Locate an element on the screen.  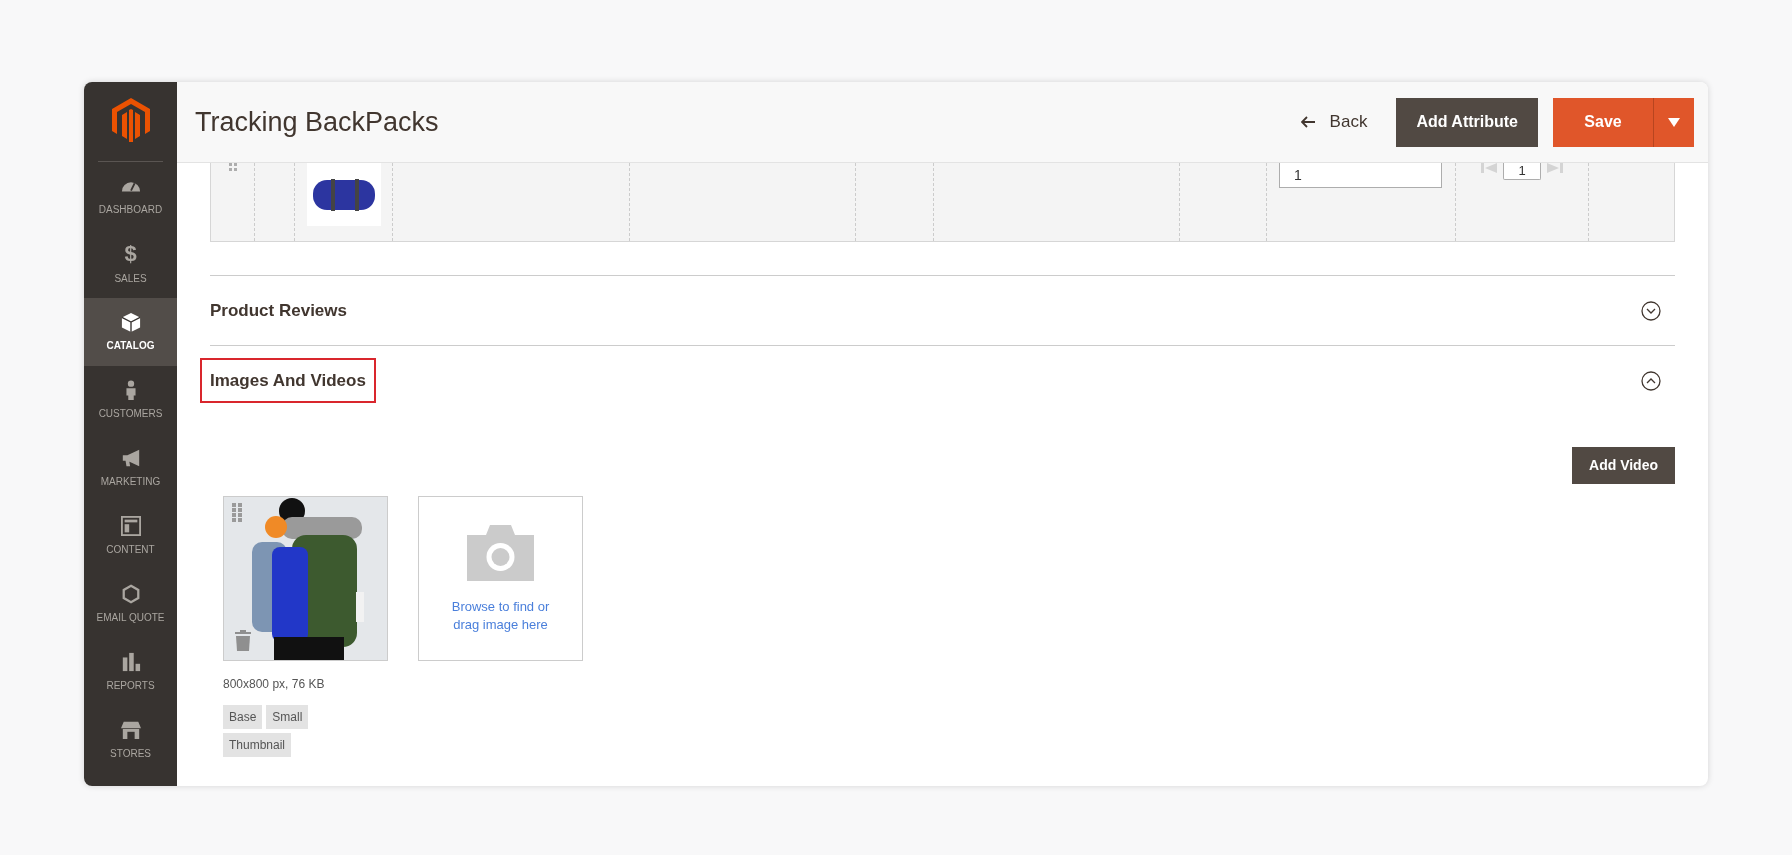
camera-icon is located at coordinates (500, 553).